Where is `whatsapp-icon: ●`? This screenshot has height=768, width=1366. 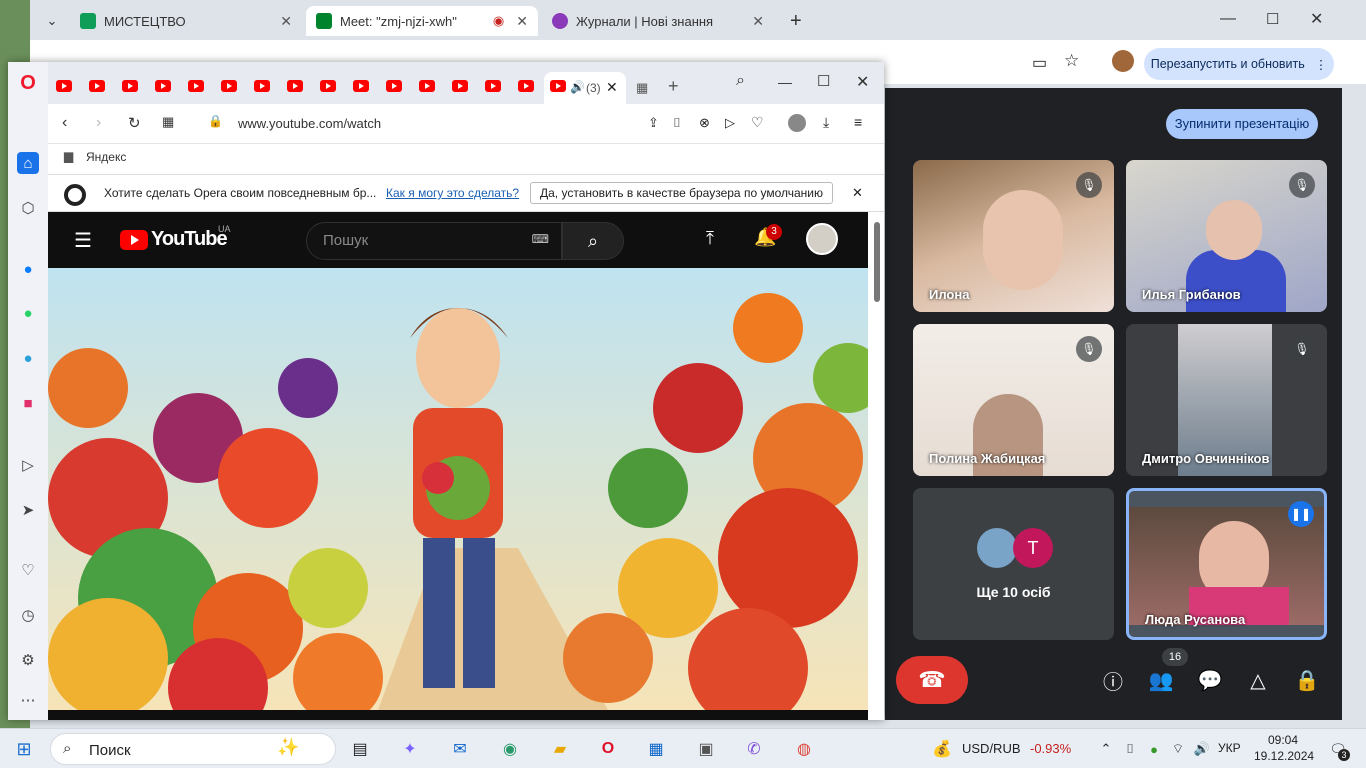 whatsapp-icon: ● is located at coordinates (28, 313).